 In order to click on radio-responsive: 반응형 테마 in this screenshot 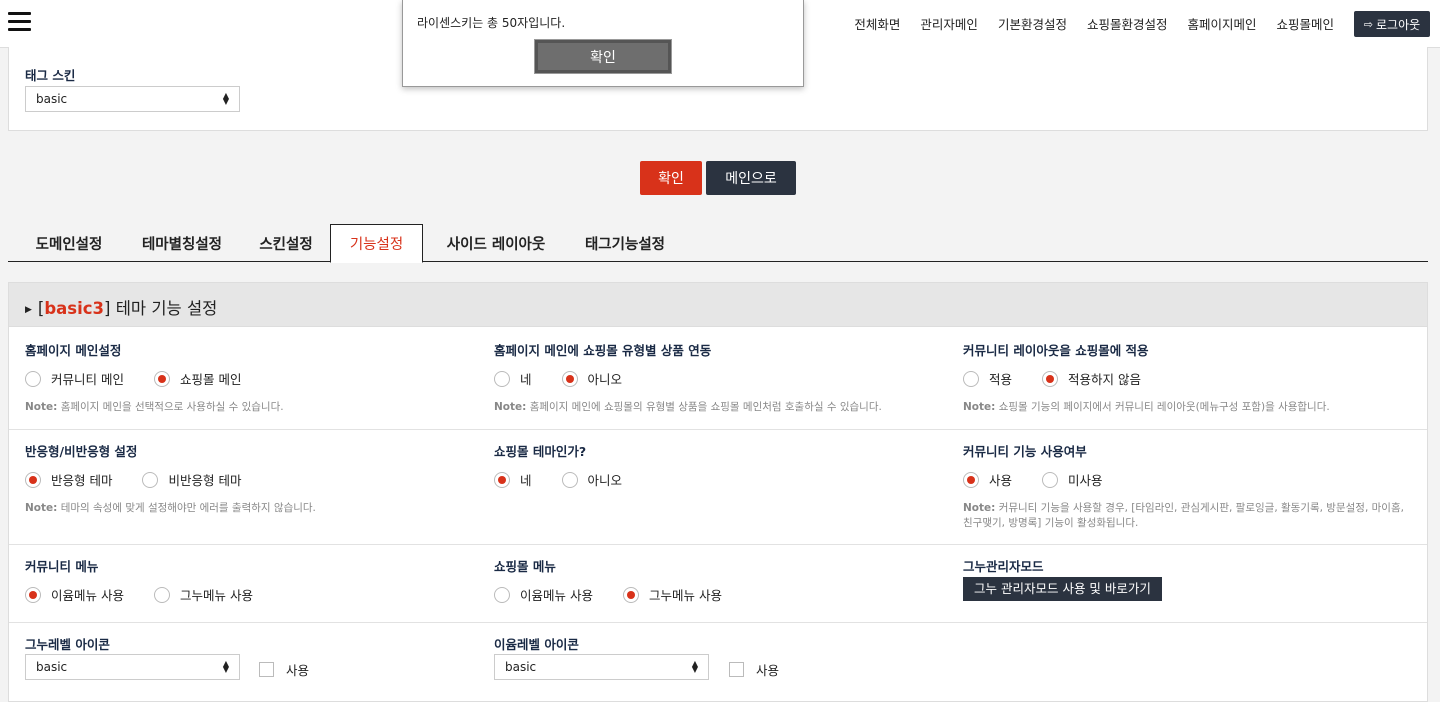, I will do `click(68, 479)`.